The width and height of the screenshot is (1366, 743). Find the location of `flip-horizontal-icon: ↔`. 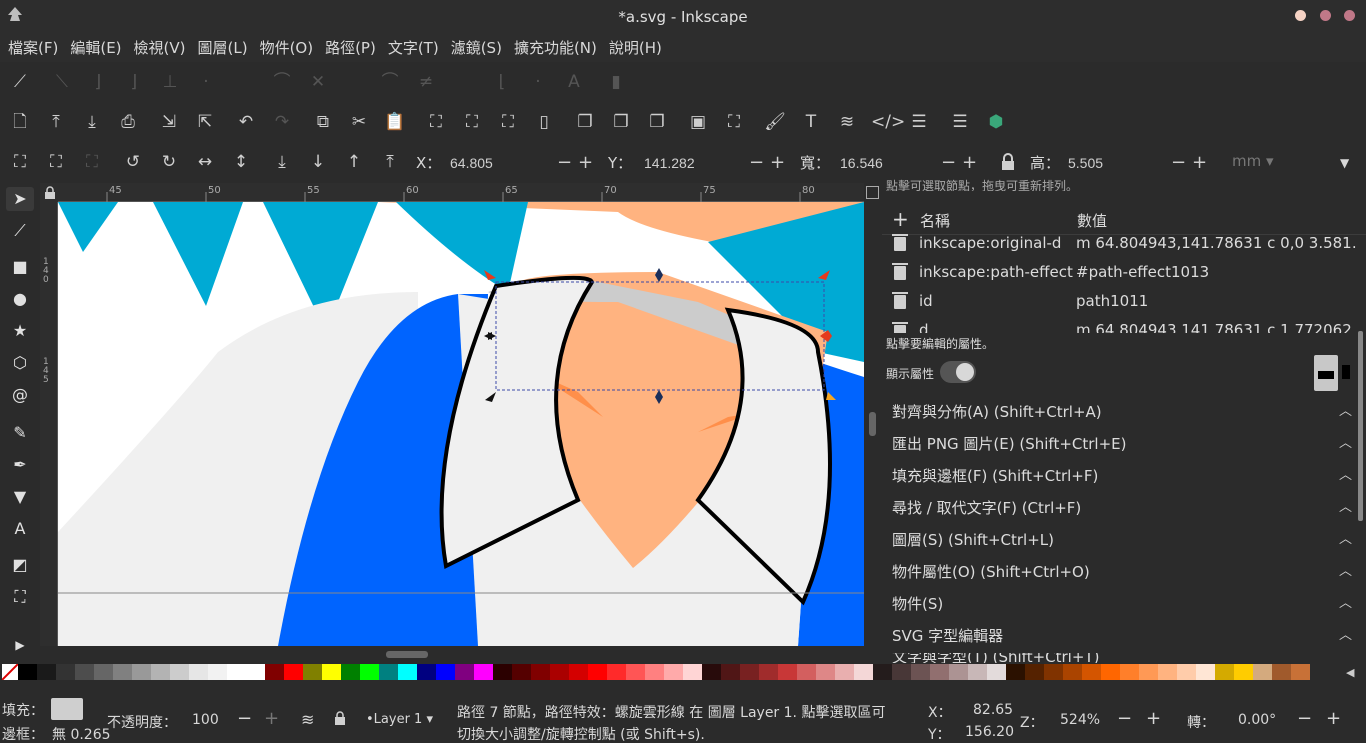

flip-horizontal-icon: ↔ is located at coordinates (205, 162).